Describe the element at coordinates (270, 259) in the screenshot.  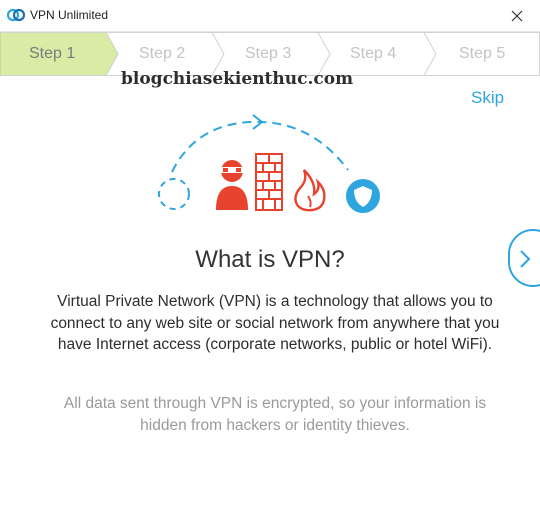
I see `page-title: What is VPN?` at that location.